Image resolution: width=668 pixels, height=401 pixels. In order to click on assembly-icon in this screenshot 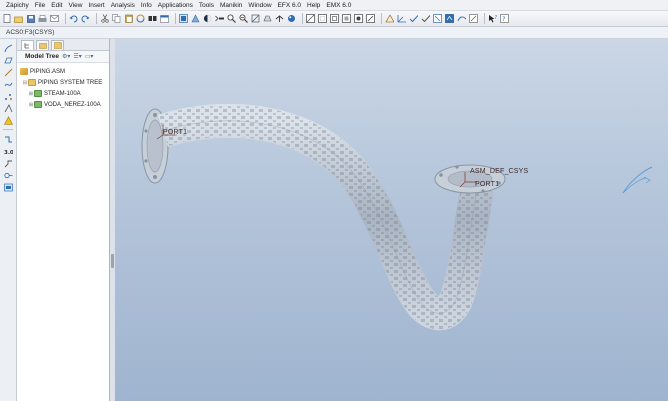, I will do `click(24, 71)`.